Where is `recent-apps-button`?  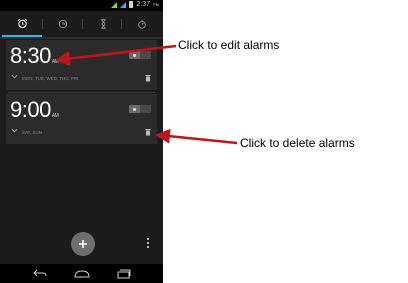 recent-apps-button is located at coordinates (124, 273).